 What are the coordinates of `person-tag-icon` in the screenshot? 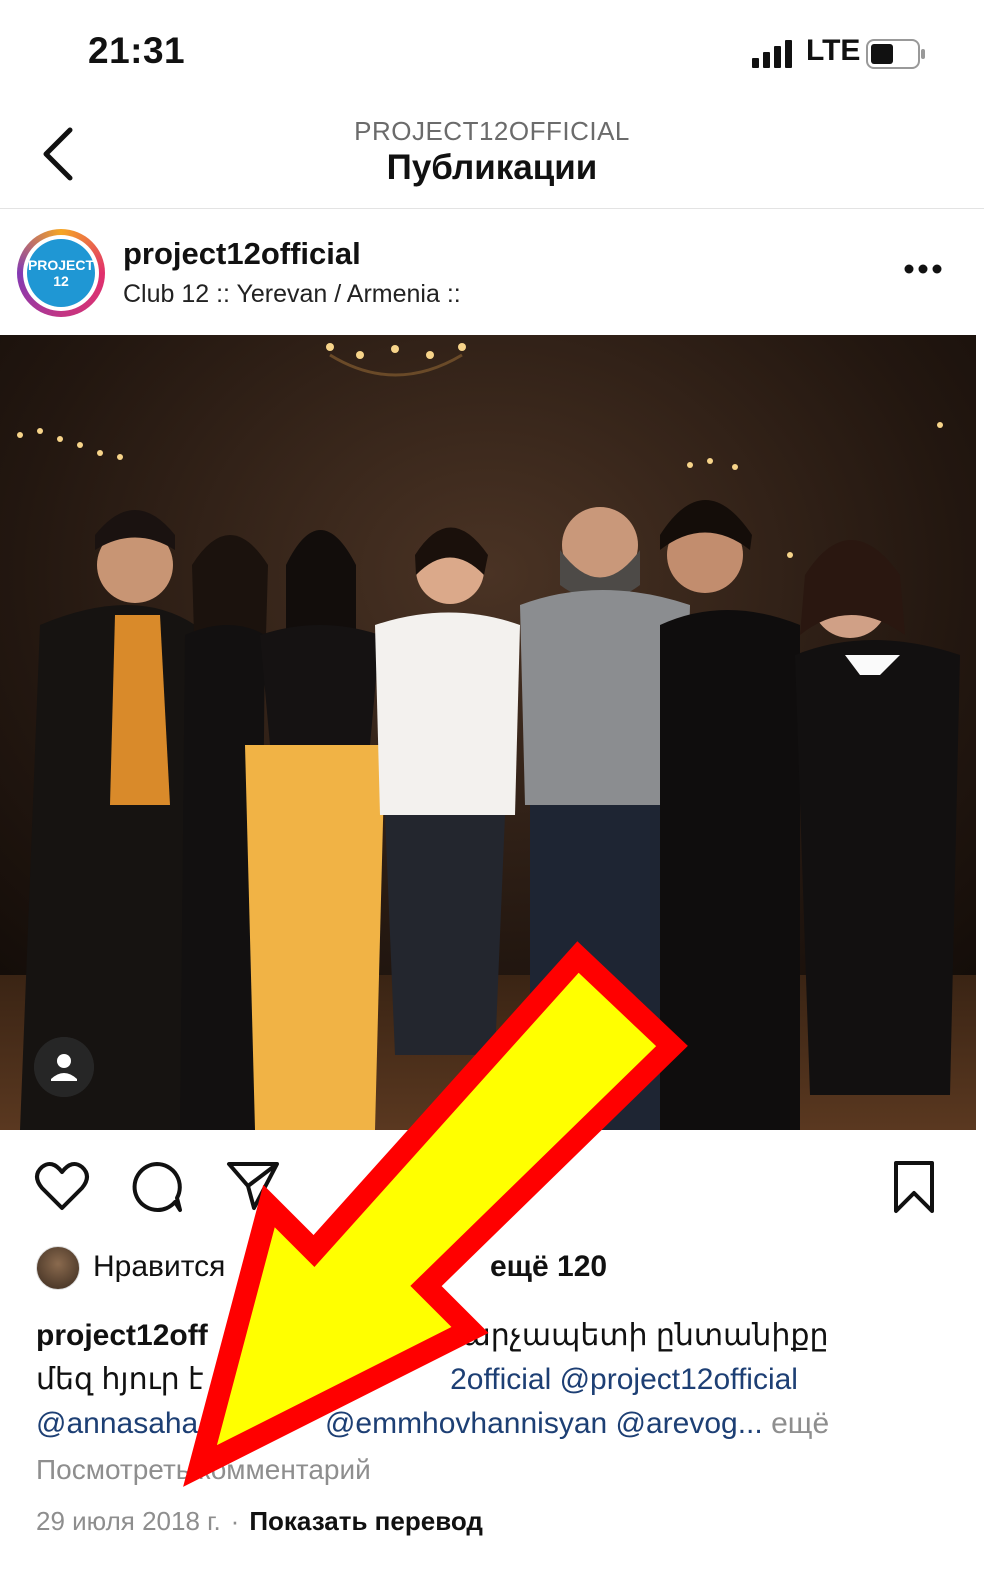 It's located at (64, 1067).